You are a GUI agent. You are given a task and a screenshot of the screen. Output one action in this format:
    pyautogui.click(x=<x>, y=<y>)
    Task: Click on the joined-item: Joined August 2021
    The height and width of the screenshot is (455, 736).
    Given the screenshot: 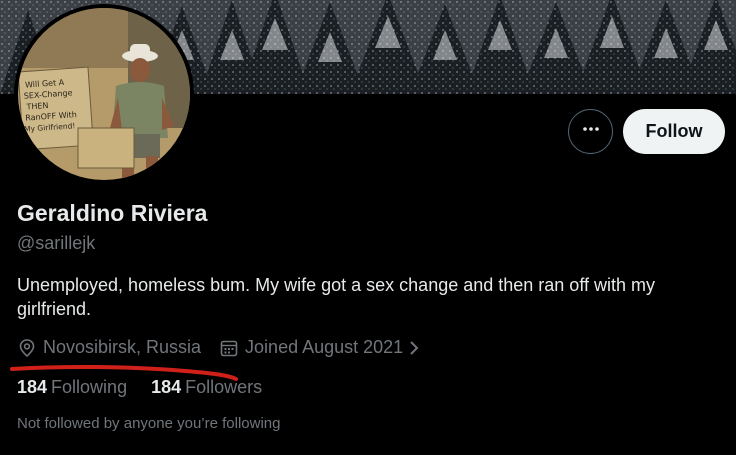 What is the action you would take?
    pyautogui.click(x=320, y=347)
    